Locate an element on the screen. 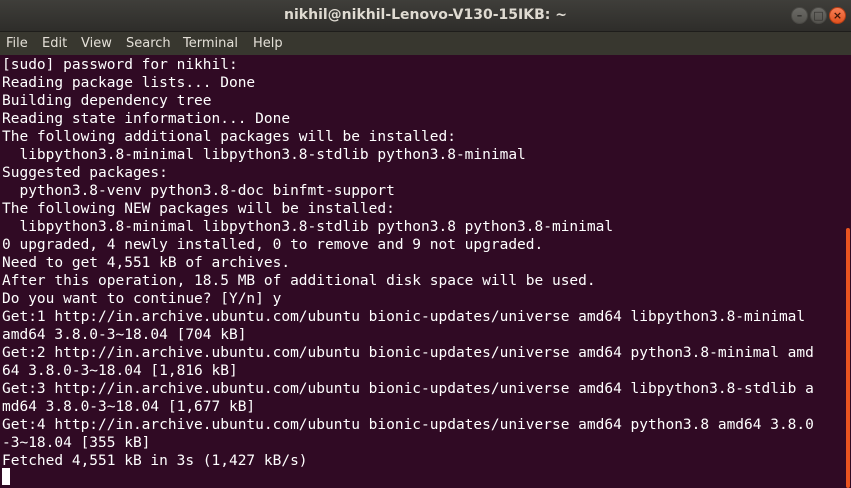 This screenshot has width=851, height=488. terminal-line: [sudo] password for nikhil: is located at coordinates (120, 65).